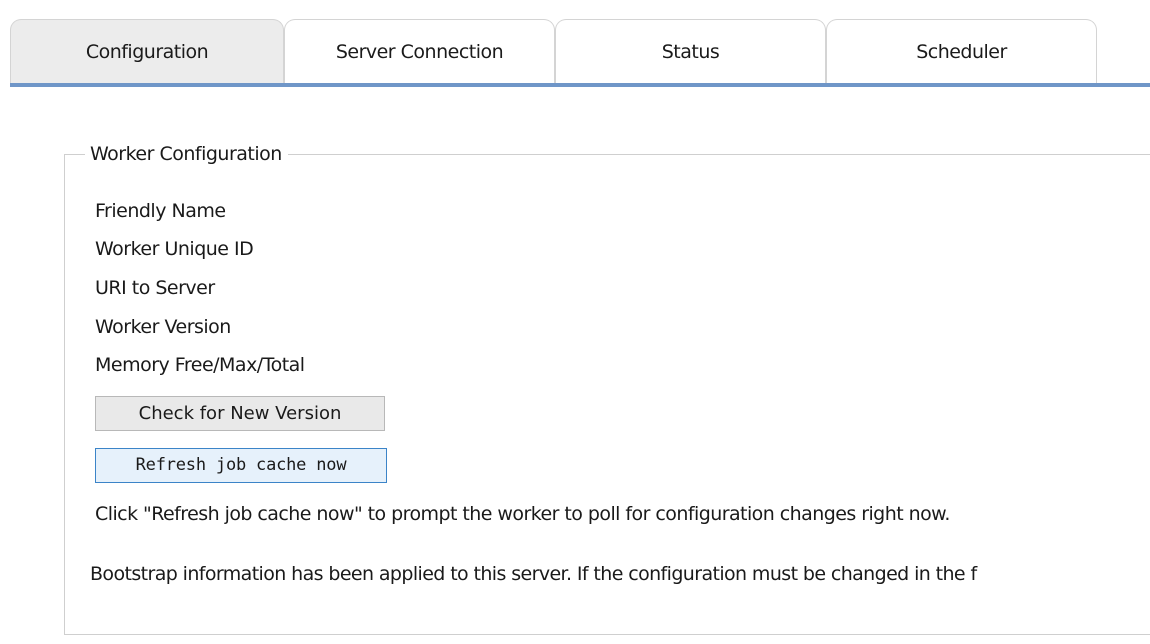 This screenshot has height=644, width=1150. Describe the element at coordinates (163, 327) in the screenshot. I see `worker-version-label: Worker Version` at that location.